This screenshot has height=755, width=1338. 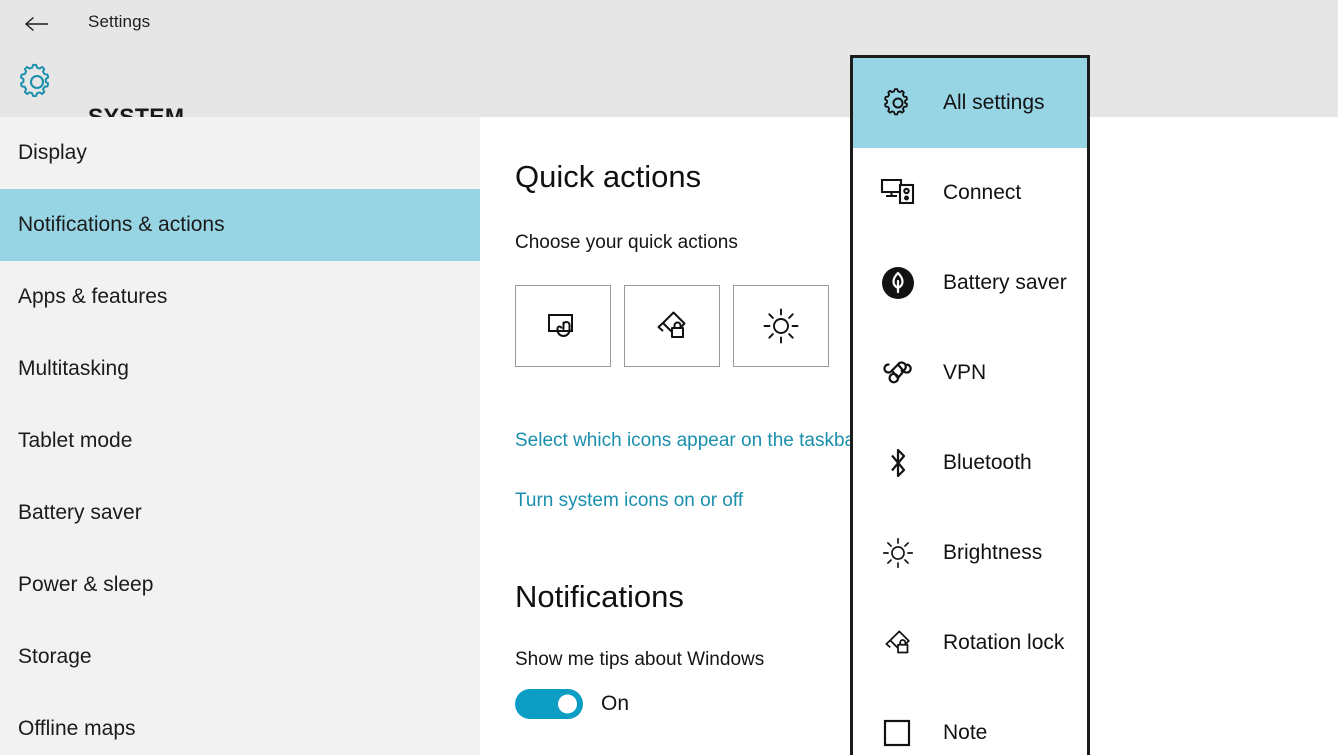 I want to click on flyout-item-rotation-lock: Rotation lock, so click(x=970, y=643).